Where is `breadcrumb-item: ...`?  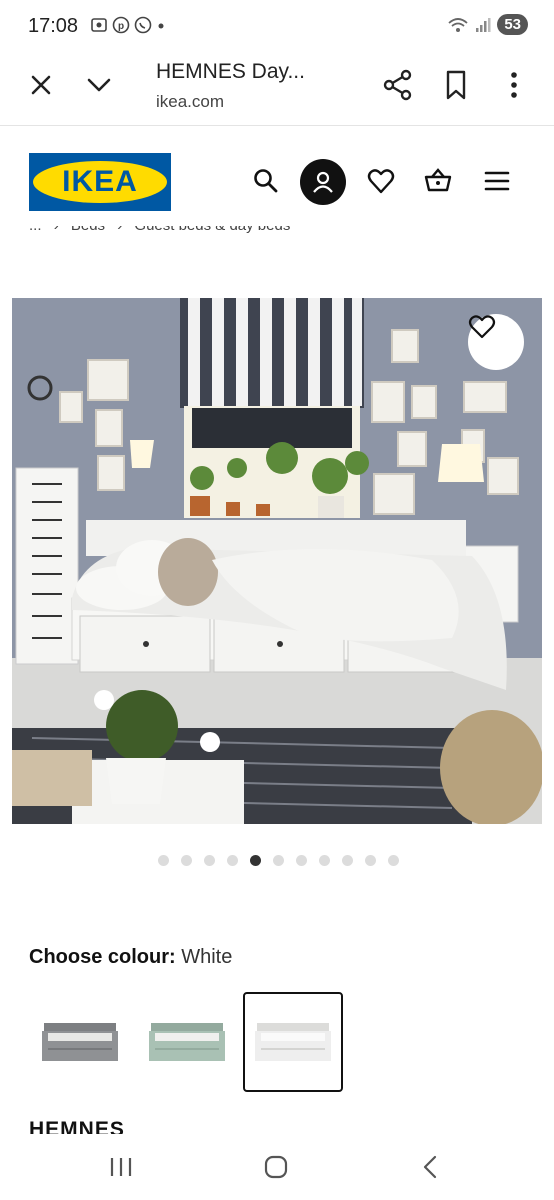
breadcrumb-item: ... is located at coordinates (35, 230).